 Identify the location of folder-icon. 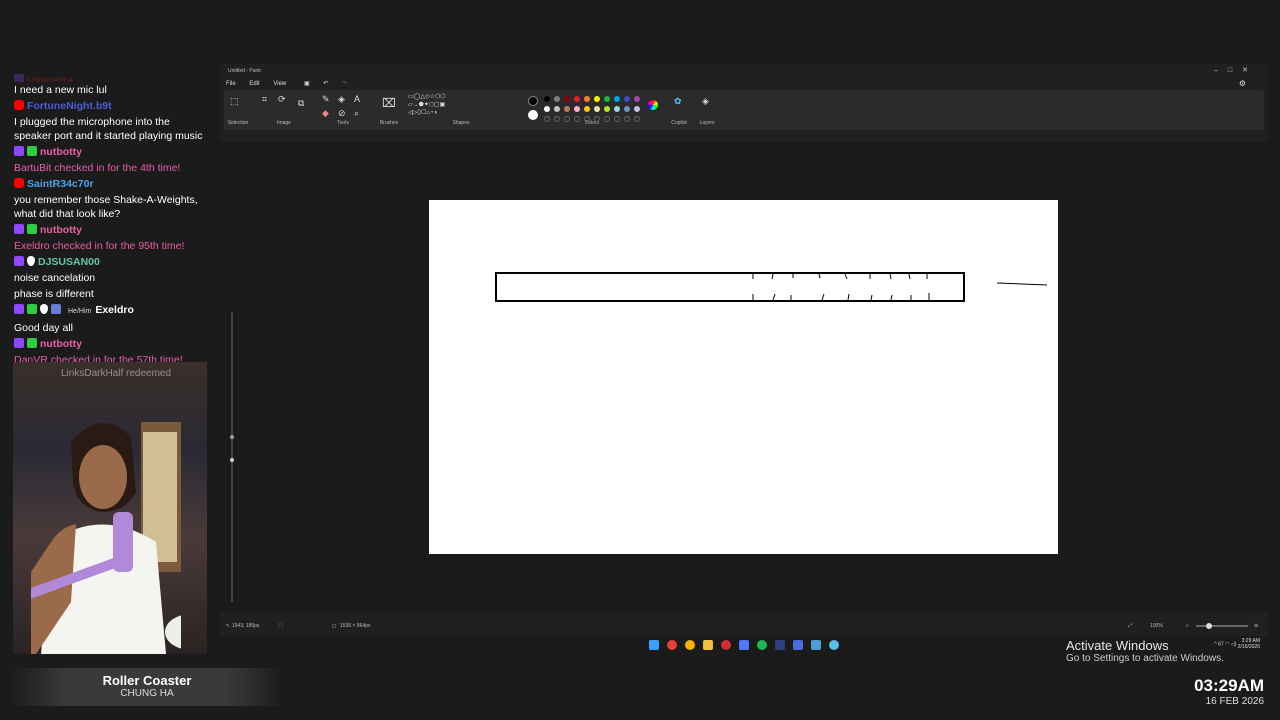
(708, 645).